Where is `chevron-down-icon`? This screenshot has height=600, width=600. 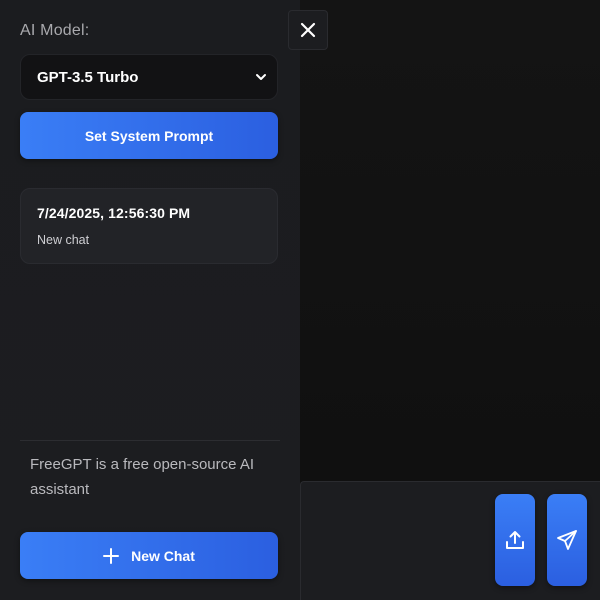 chevron-down-icon is located at coordinates (261, 77).